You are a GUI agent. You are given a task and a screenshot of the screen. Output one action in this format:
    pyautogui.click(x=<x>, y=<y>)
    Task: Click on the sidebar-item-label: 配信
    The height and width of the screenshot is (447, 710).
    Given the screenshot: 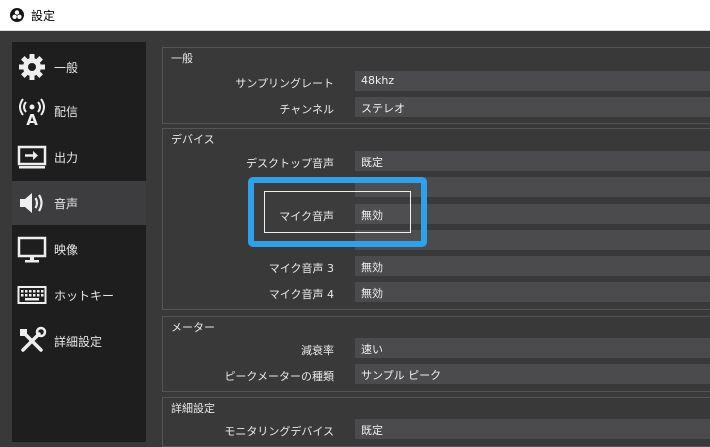 What is the action you would take?
    pyautogui.click(x=66, y=112)
    